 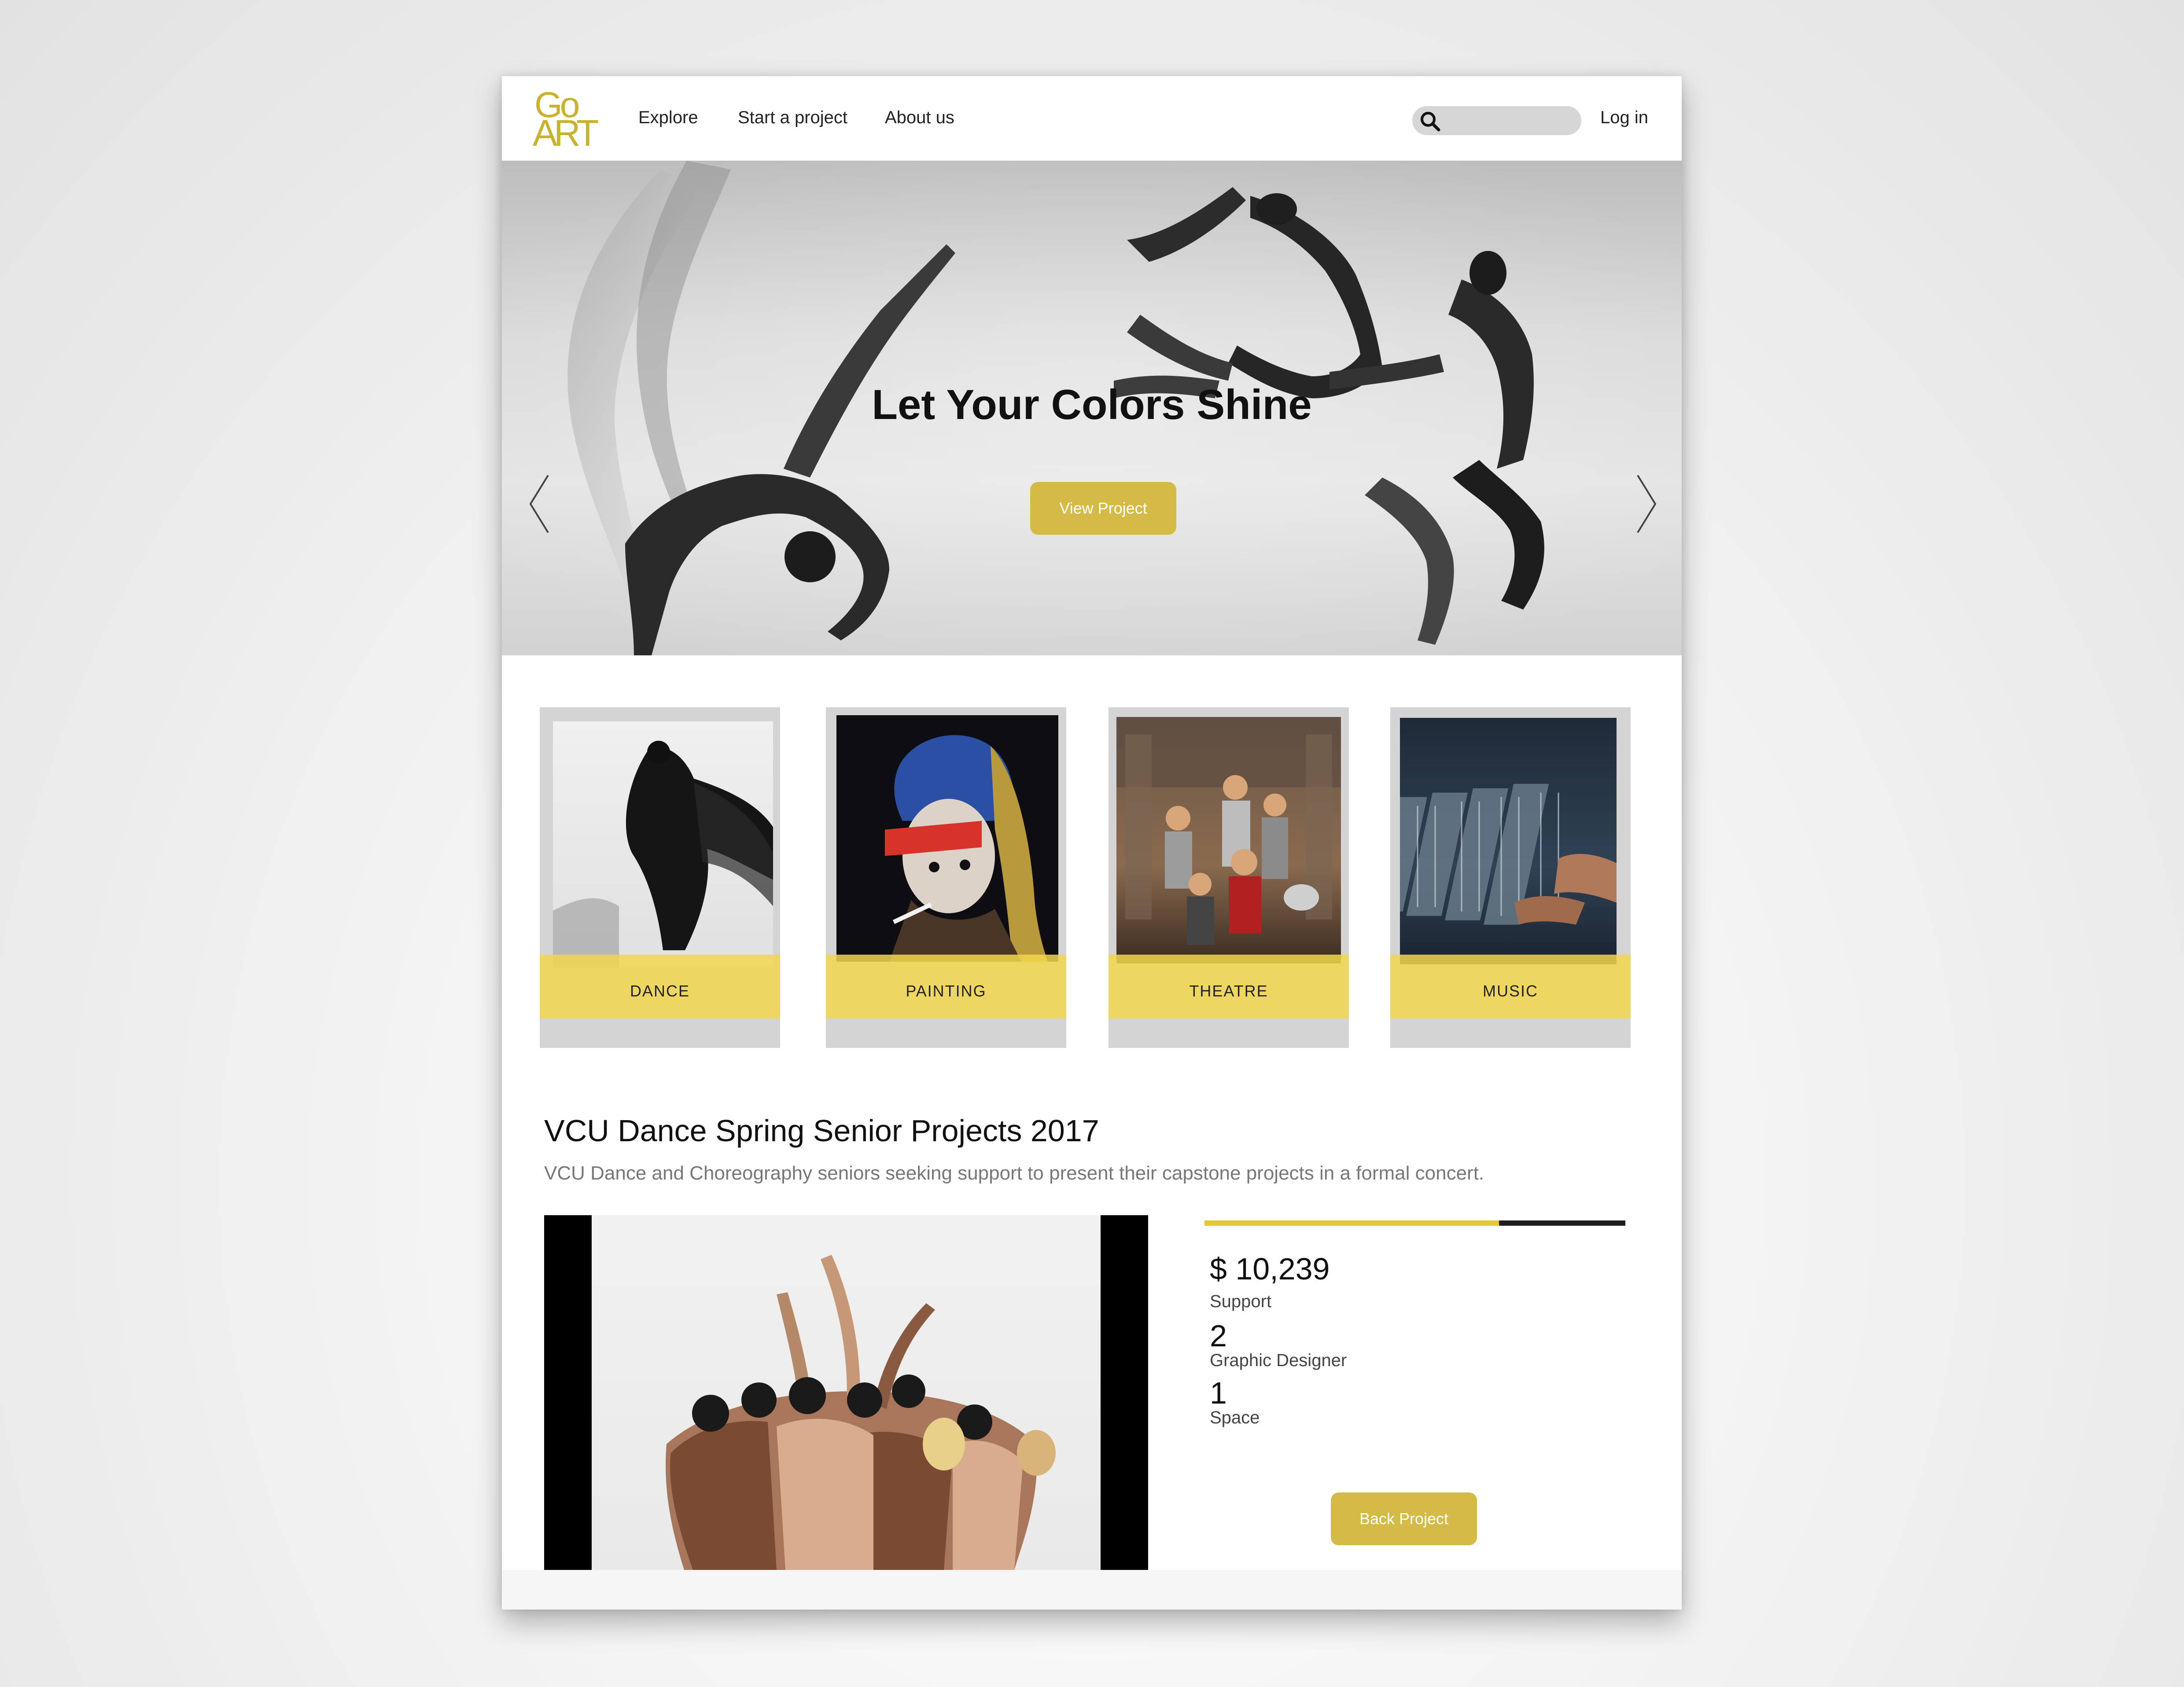 What do you see at coordinates (539, 504) in the screenshot?
I see `carousel-prev-arrow-icon` at bounding box center [539, 504].